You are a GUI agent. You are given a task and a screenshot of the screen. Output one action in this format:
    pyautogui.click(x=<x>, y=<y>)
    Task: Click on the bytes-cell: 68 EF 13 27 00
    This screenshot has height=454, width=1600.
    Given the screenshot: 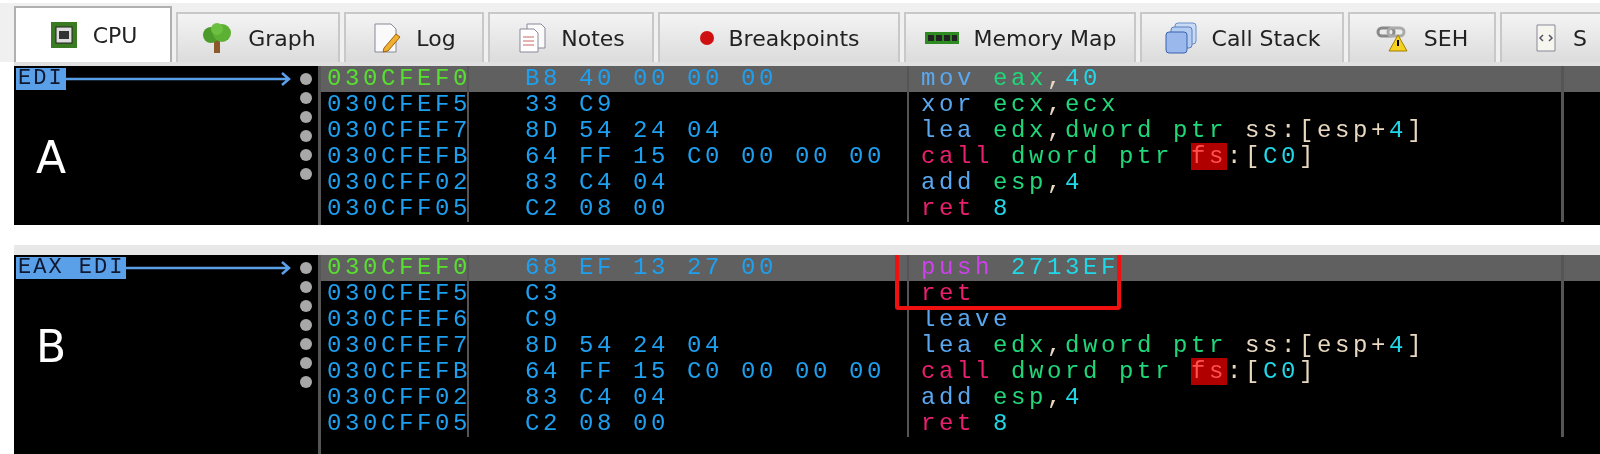 What is the action you would take?
    pyautogui.click(x=689, y=268)
    